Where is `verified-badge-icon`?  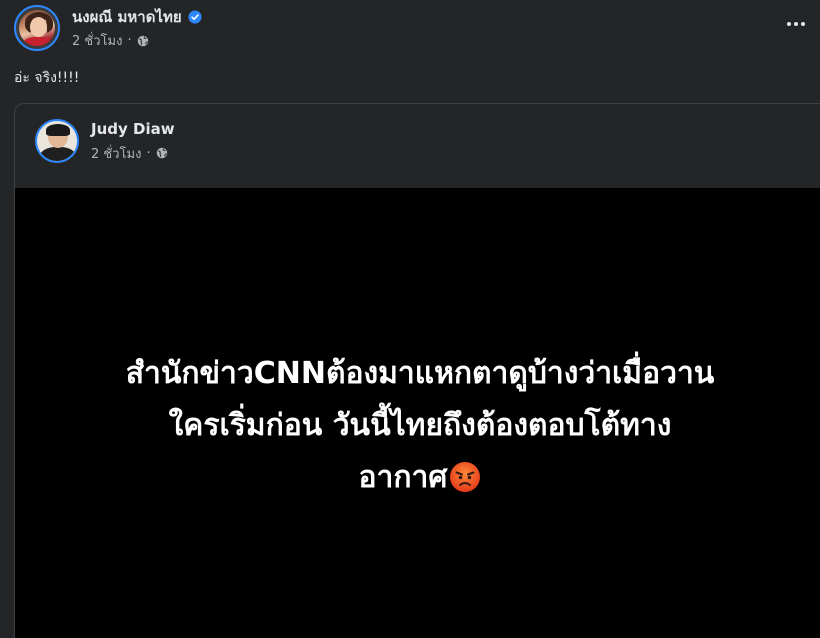
verified-badge-icon is located at coordinates (195, 16).